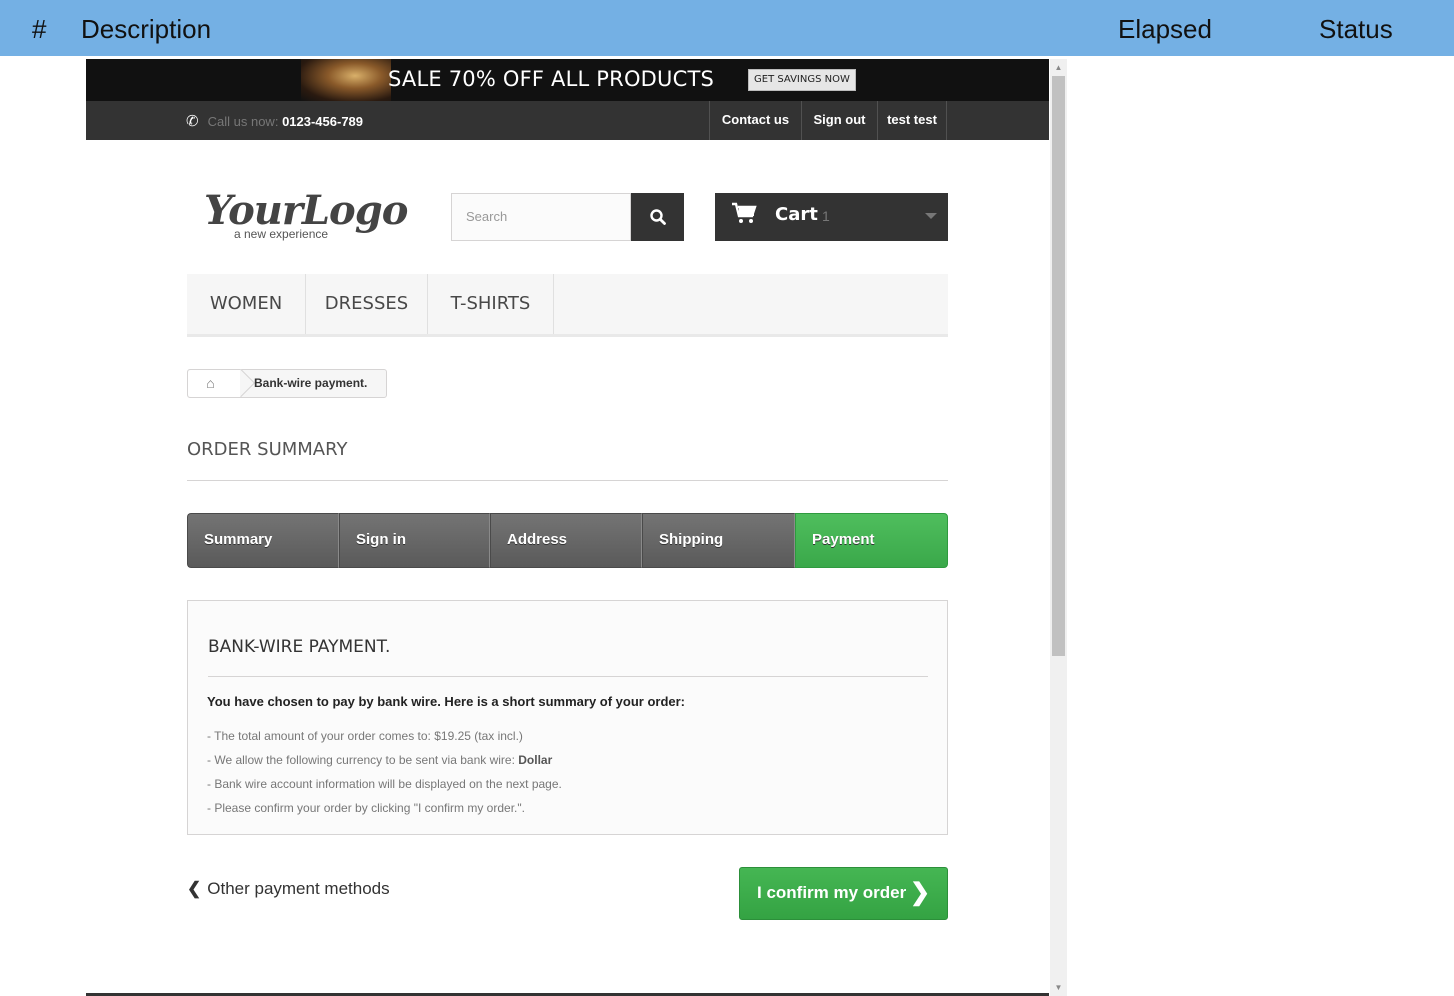 This screenshot has width=1454, height=996. I want to click on phone-number: 0123-456-789, so click(323, 121).